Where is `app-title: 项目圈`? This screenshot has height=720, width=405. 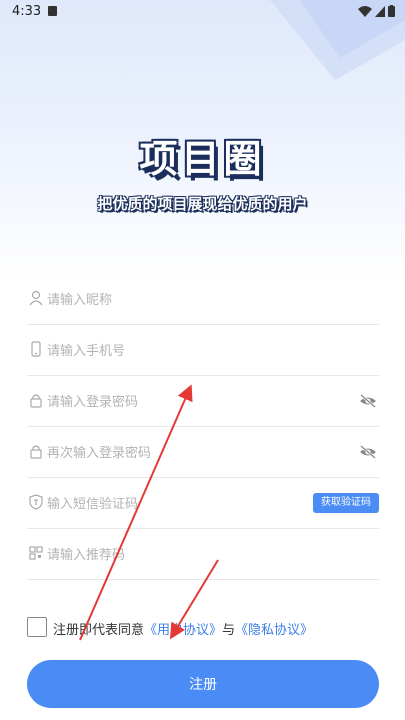
app-title: 项目圈 is located at coordinates (202, 159).